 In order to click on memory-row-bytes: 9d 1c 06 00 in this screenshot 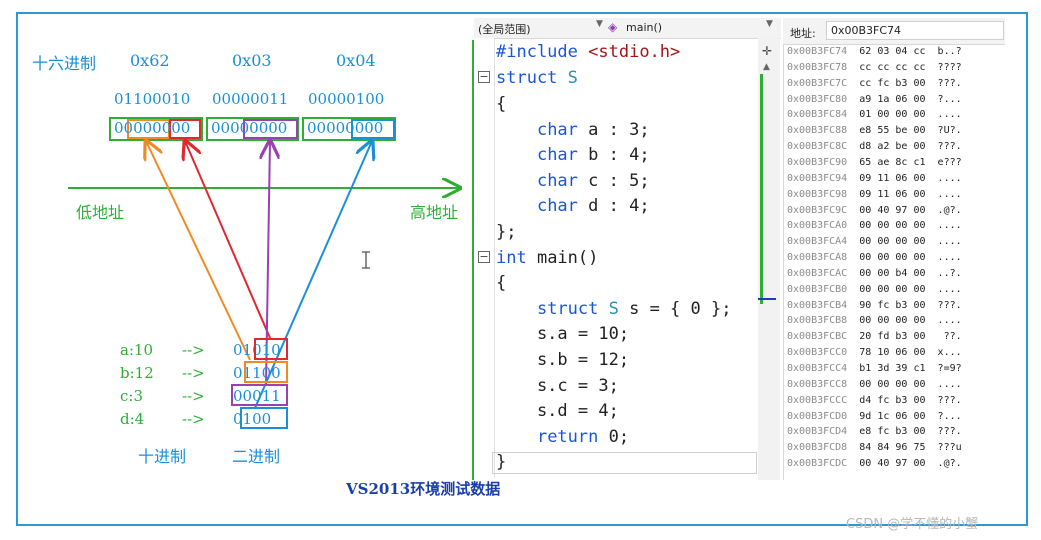, I will do `click(892, 416)`.